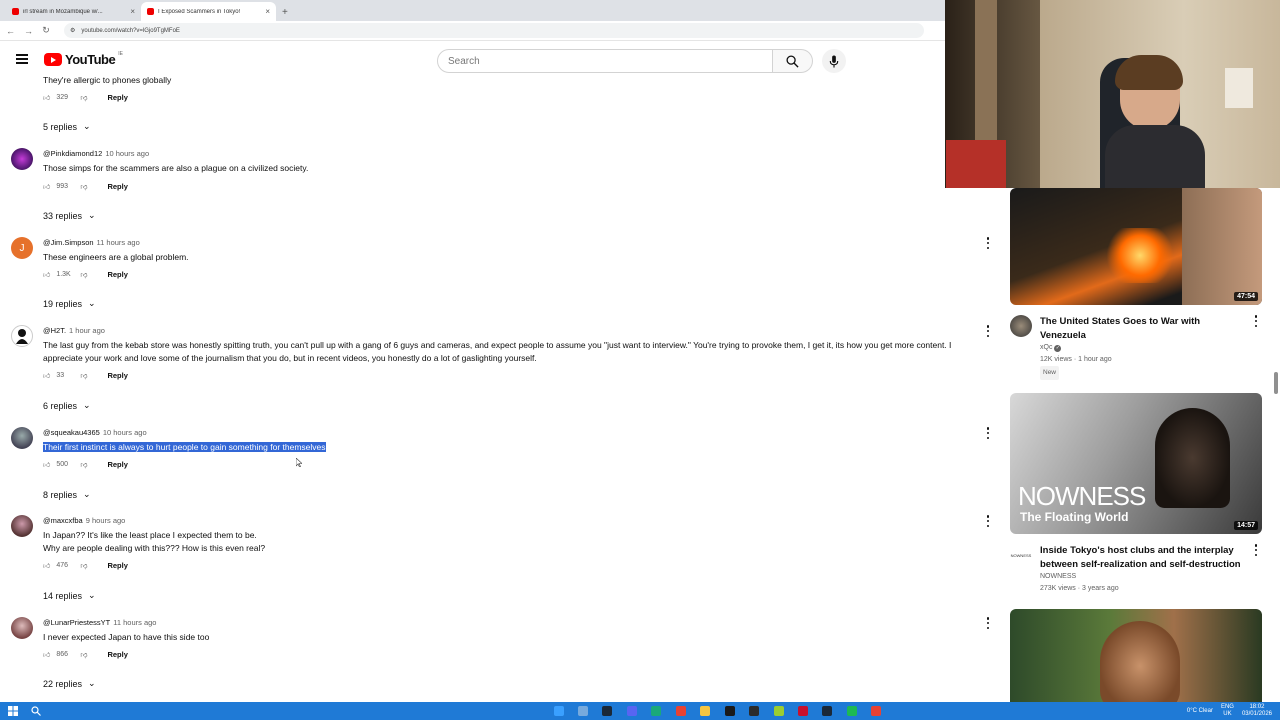  I want to click on discord-icon, so click(632, 711).